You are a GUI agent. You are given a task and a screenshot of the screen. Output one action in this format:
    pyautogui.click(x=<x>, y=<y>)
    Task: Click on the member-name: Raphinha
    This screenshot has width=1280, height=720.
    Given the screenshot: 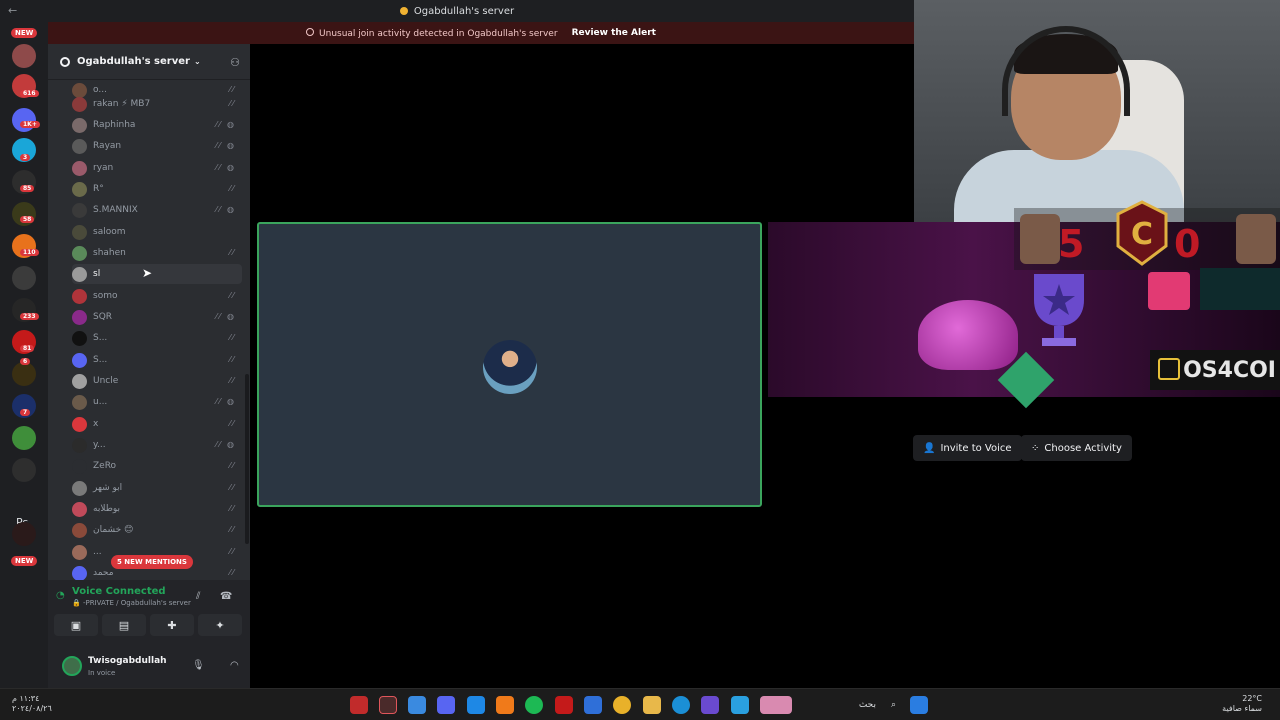 What is the action you would take?
    pyautogui.click(x=114, y=125)
    